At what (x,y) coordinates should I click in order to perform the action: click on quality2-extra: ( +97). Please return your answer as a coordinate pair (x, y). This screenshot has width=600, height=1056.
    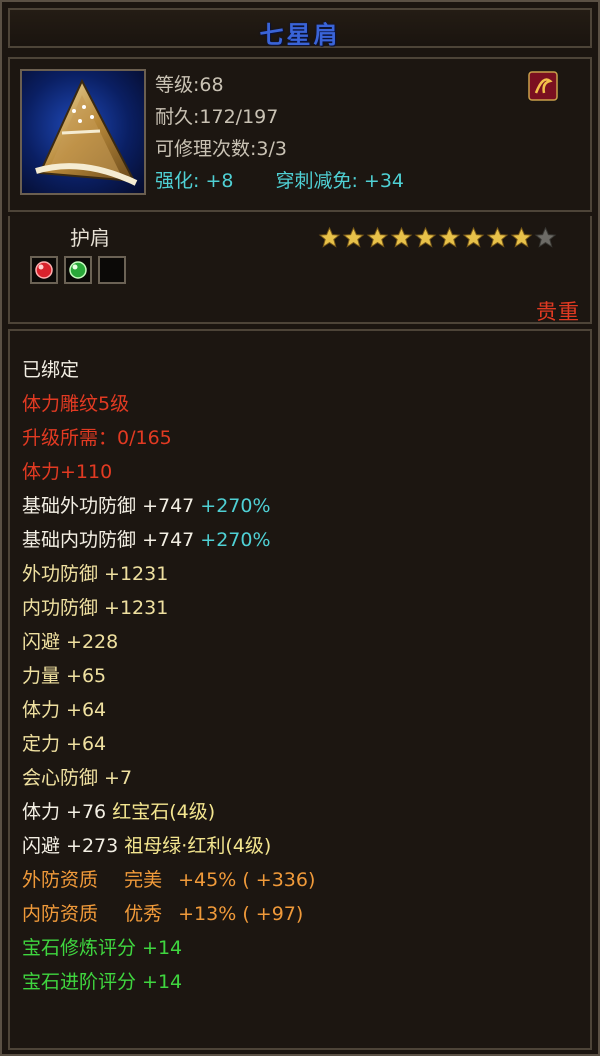
    Looking at the image, I should click on (273, 914).